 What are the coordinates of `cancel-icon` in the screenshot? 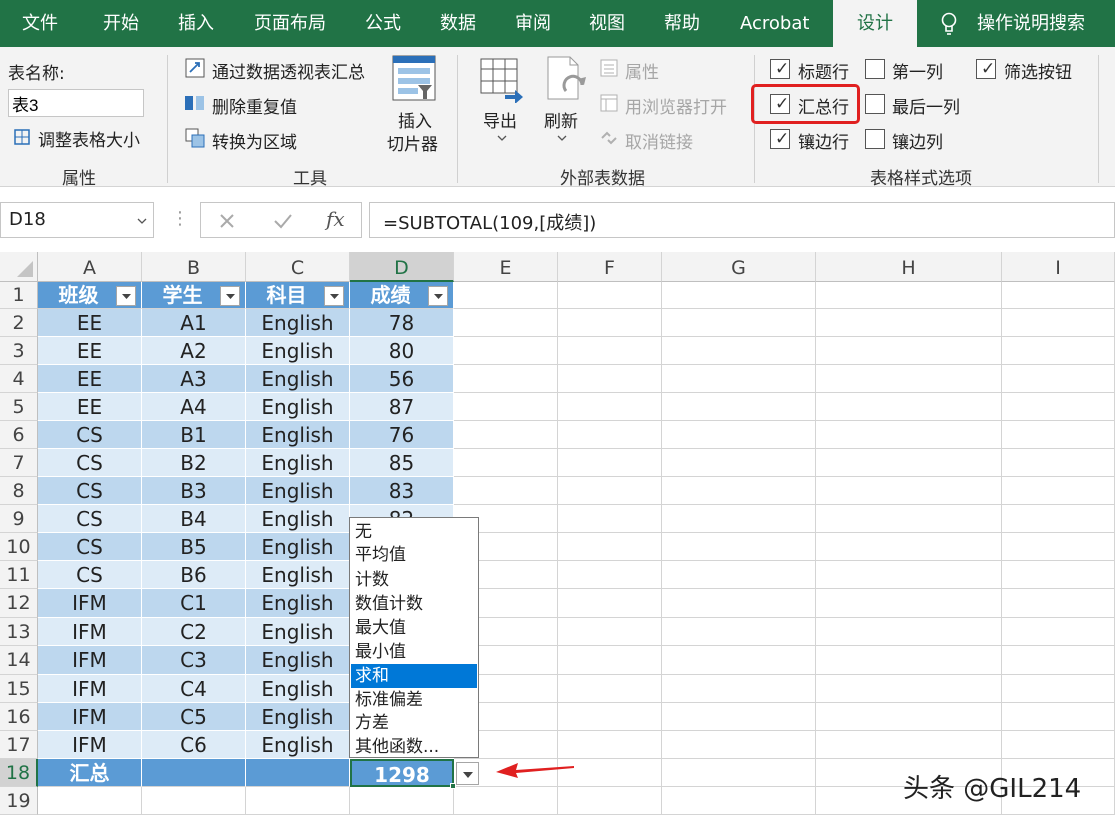 It's located at (227, 221).